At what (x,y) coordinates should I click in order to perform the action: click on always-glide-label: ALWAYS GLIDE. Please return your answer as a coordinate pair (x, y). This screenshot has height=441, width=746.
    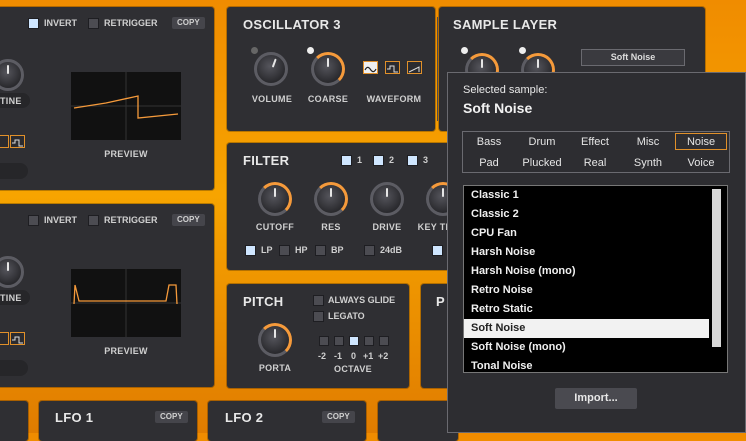
    Looking at the image, I should click on (362, 300).